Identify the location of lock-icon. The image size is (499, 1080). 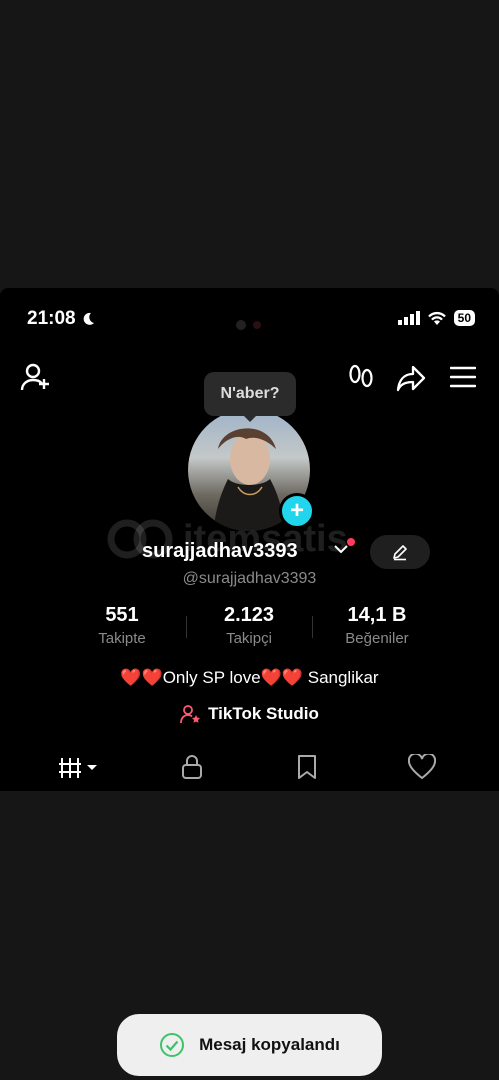
(192, 767).